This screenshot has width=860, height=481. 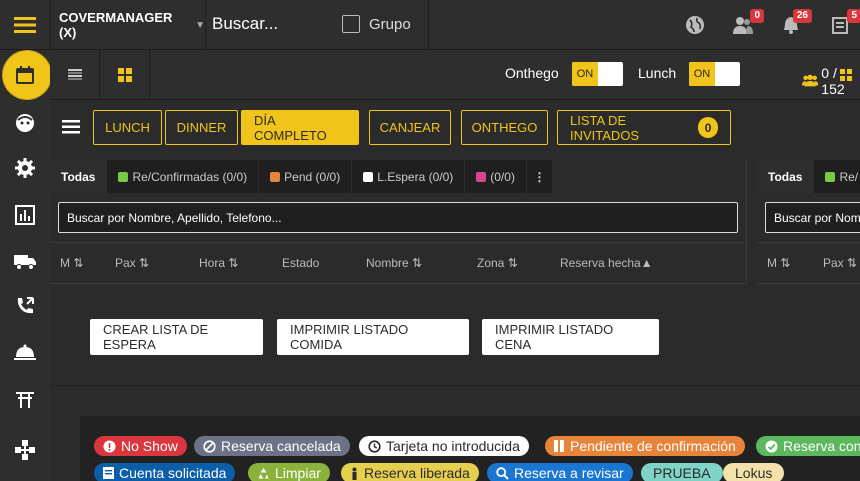 I want to click on column-status: Estado, so click(x=301, y=263).